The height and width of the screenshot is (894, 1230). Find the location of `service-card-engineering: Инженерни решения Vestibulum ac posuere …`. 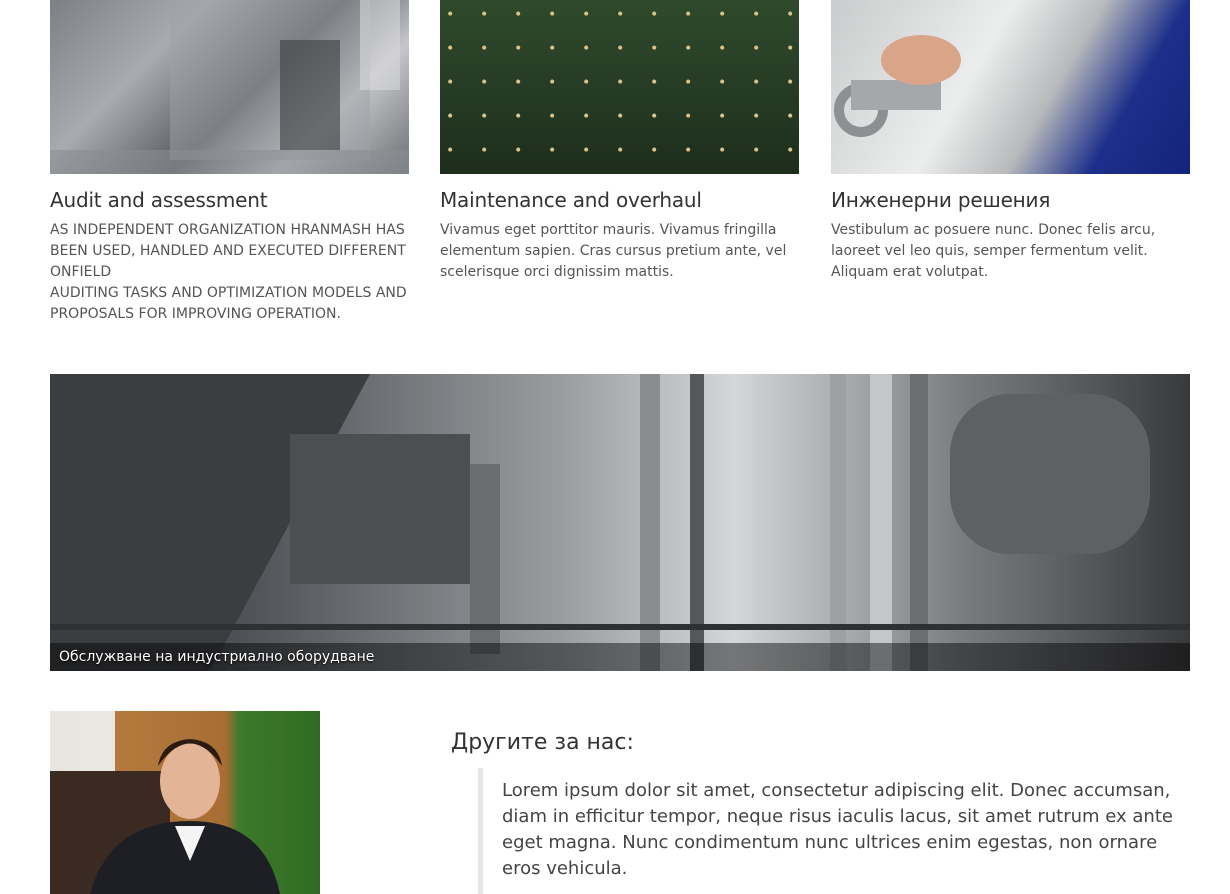

service-card-engineering: Инженерни решения Vestibulum ac posuere … is located at coordinates (1010, 141).